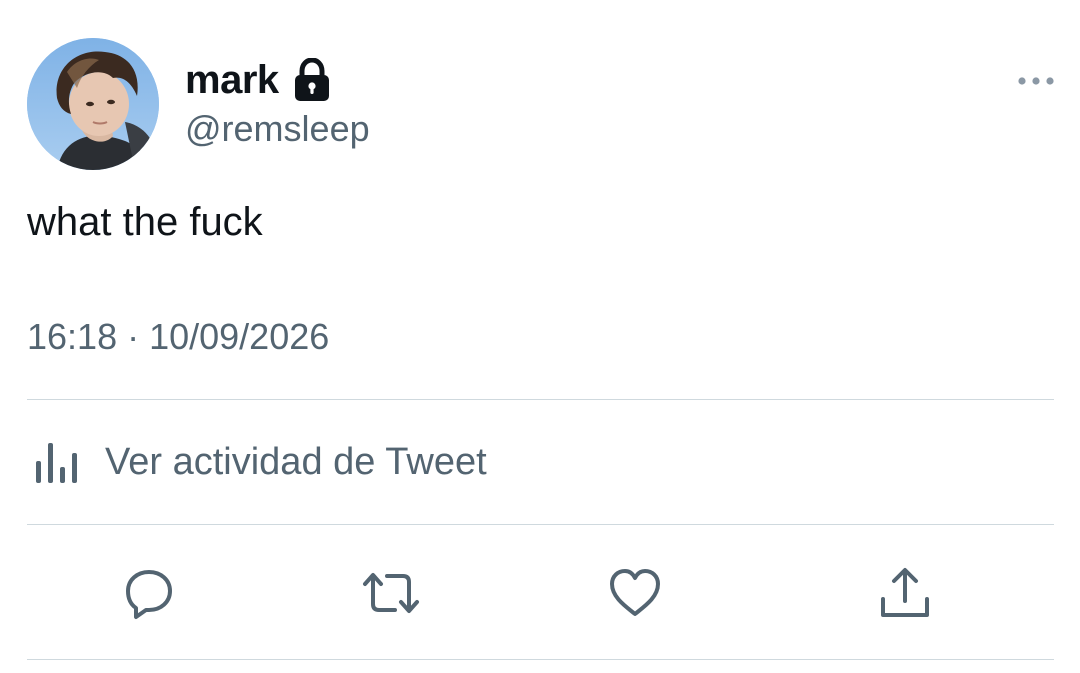 The height and width of the screenshot is (673, 1080). I want to click on divider, so click(540, 659).